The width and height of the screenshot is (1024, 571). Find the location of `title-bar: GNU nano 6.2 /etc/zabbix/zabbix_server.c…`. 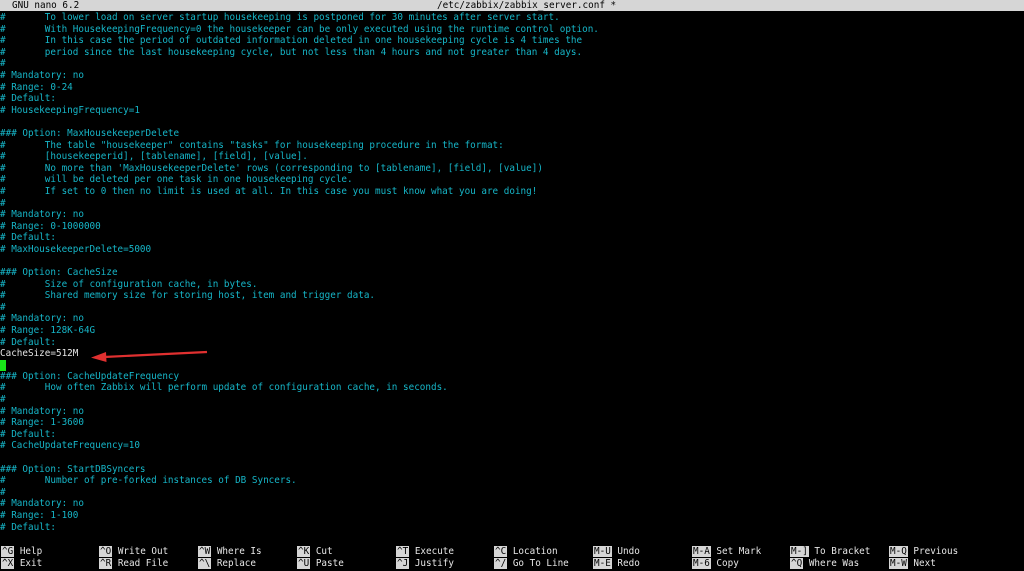

title-bar: GNU nano 6.2 /etc/zabbix/zabbix_server.c… is located at coordinates (512, 5).